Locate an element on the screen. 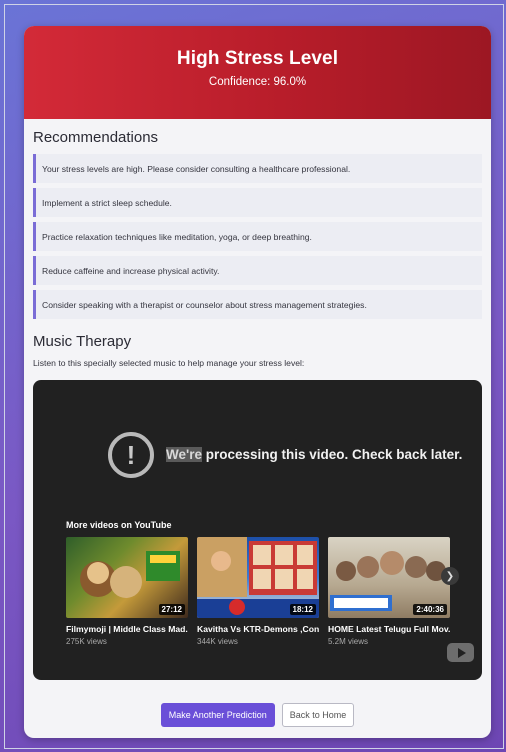  recommendations-heading: Recommendations is located at coordinates (96, 137).